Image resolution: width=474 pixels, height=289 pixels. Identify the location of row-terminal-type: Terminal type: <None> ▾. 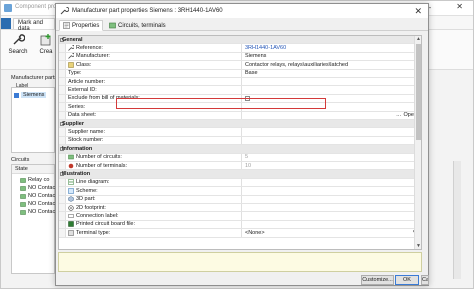
(240, 233).